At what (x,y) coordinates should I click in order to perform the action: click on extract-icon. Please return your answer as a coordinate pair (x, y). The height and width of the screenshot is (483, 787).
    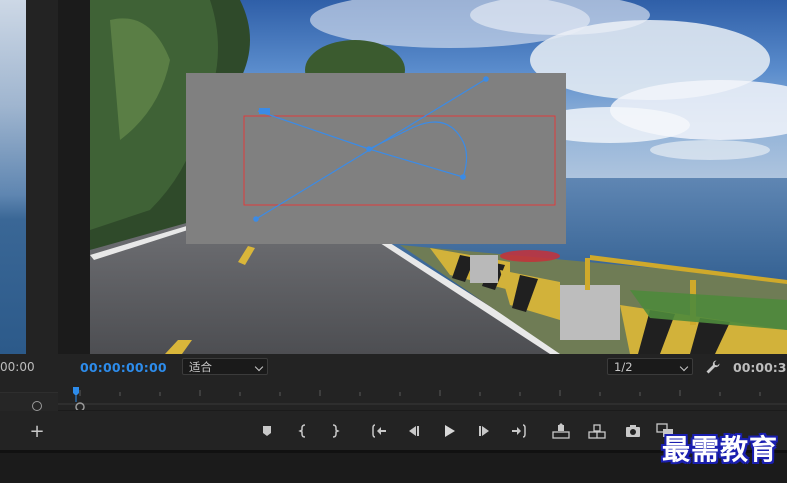
    Looking at the image, I should click on (597, 431).